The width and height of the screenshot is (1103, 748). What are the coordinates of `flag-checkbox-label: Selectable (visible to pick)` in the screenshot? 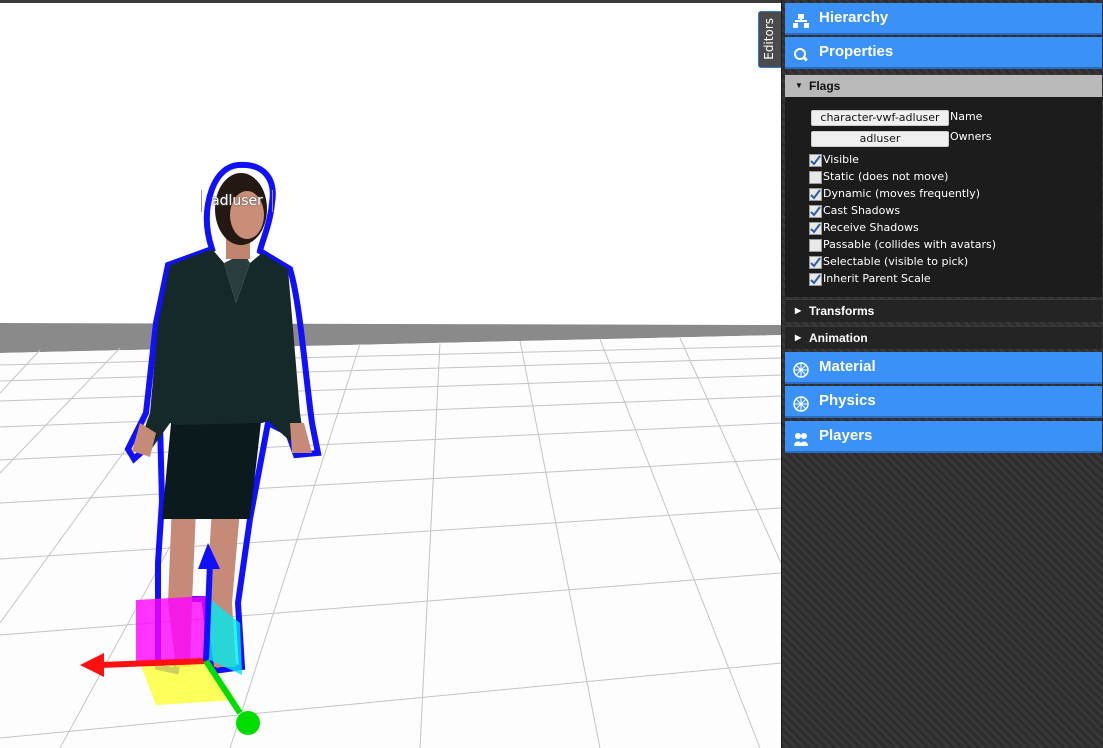 It's located at (896, 261).